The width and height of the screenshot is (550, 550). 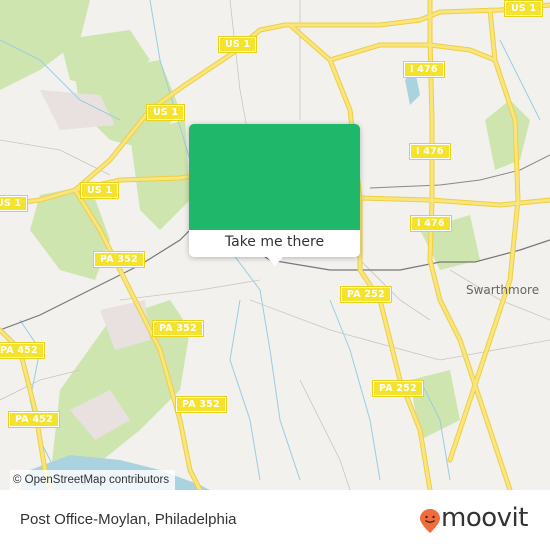 What do you see at coordinates (459, 171) in the screenshot?
I see `railway-north` at bounding box center [459, 171].